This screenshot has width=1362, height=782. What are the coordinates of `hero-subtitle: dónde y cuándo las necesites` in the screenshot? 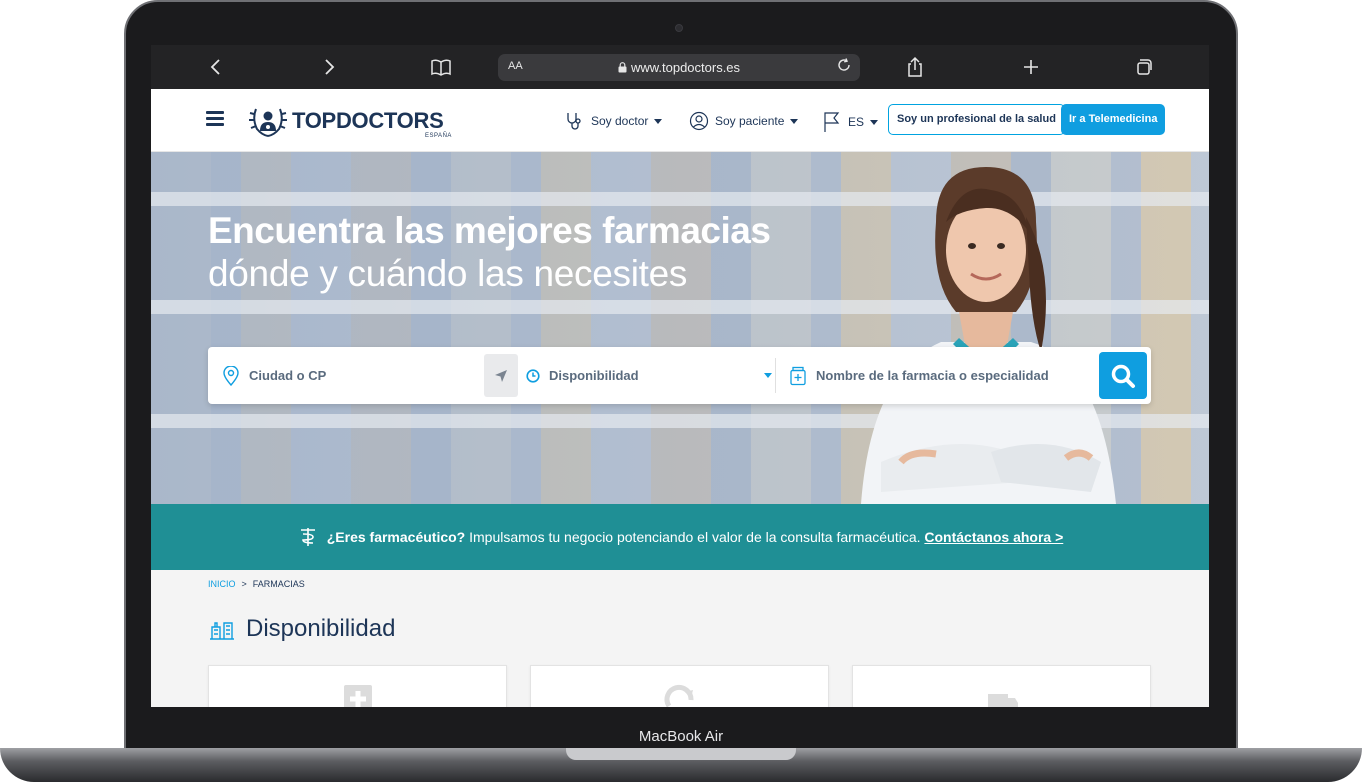 It's located at (448, 273).